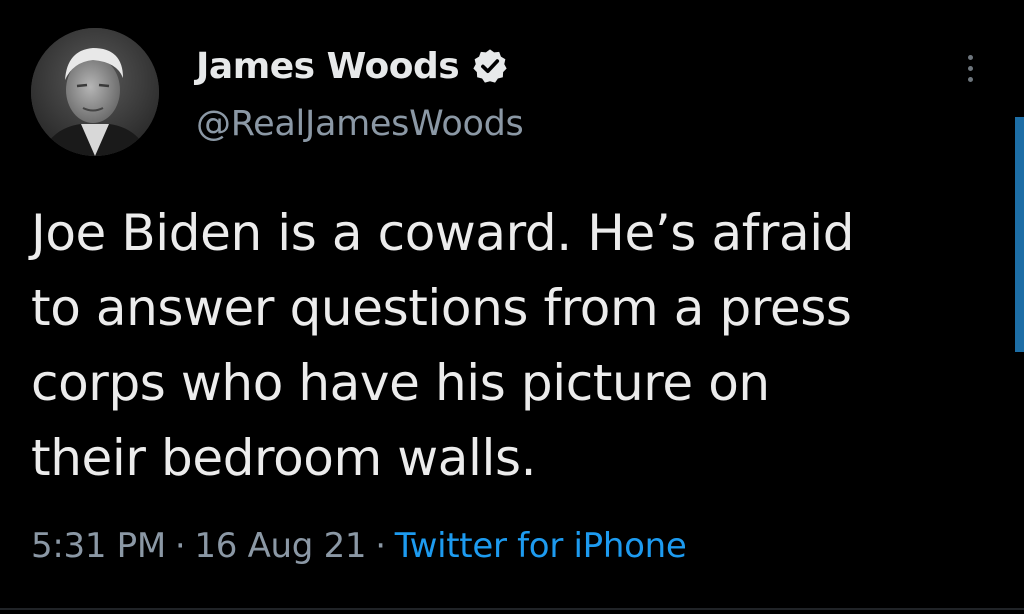 Image resolution: width=1024 pixels, height=614 pixels. Describe the element at coordinates (541, 546) in the screenshot. I see `tweet-source-link: Twitter for iPhone` at that location.